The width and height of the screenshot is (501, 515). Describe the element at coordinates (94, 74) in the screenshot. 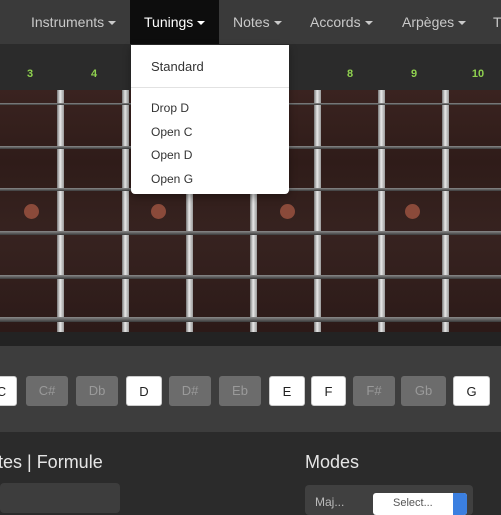

I see `fret-number: 4` at that location.